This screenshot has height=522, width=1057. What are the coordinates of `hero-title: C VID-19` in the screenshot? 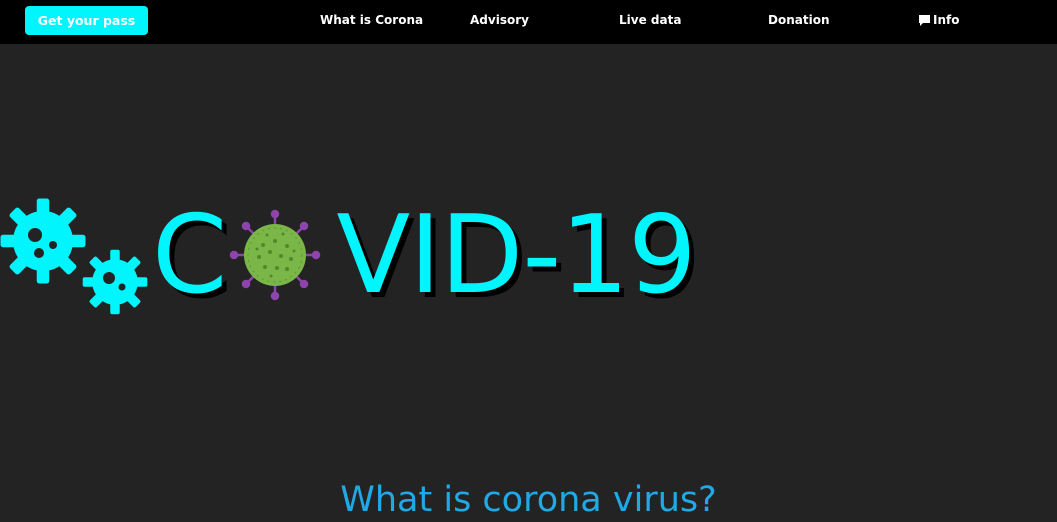 It's located at (424, 255).